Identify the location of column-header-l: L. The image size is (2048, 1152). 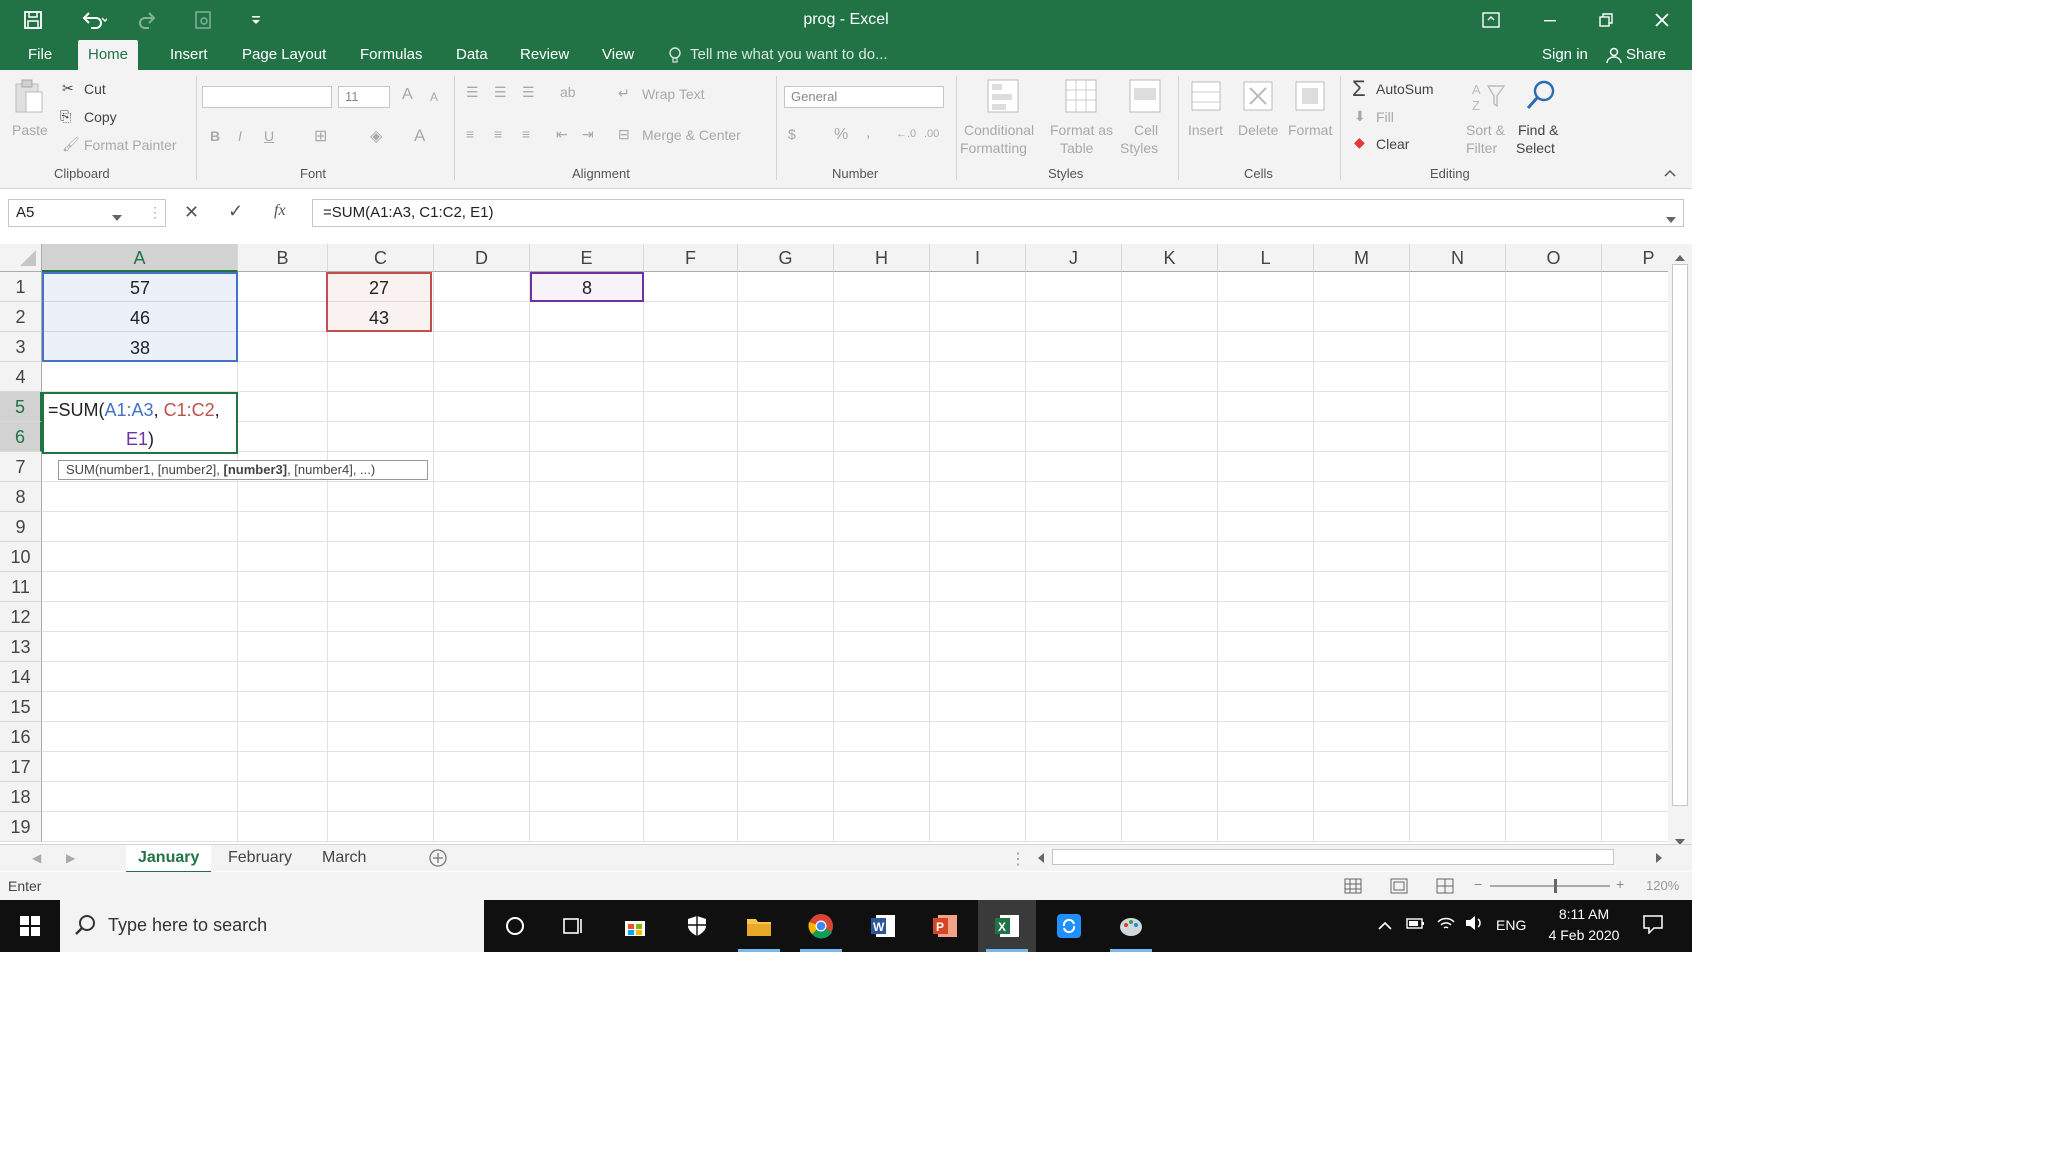
(1266, 258).